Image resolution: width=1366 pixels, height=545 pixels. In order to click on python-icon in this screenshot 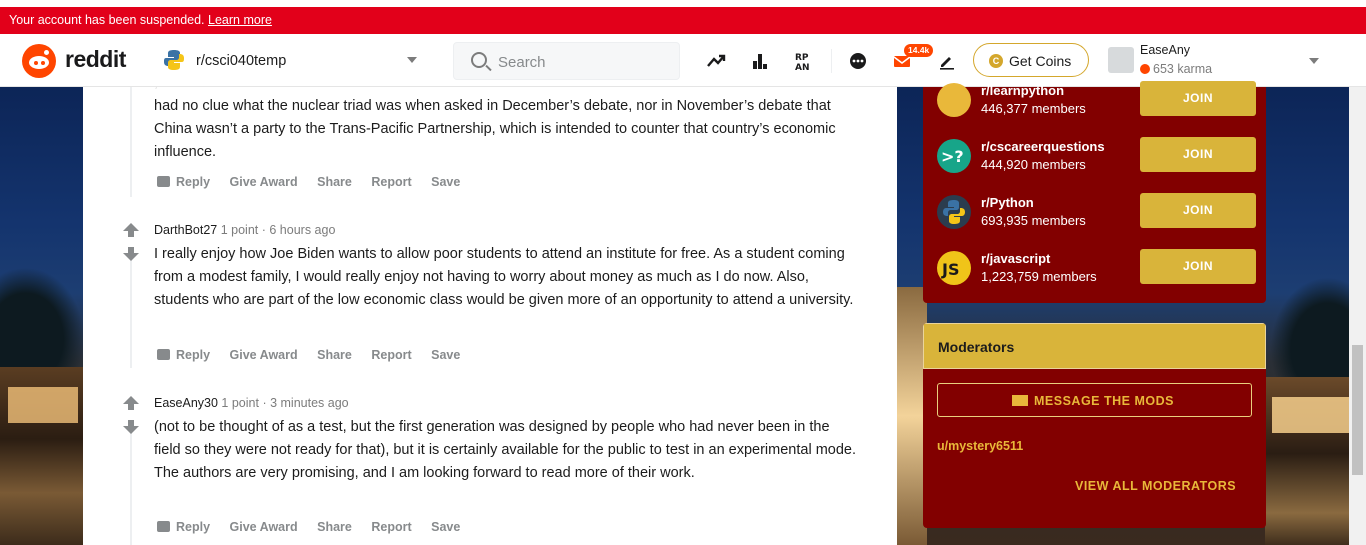, I will do `click(174, 60)`.